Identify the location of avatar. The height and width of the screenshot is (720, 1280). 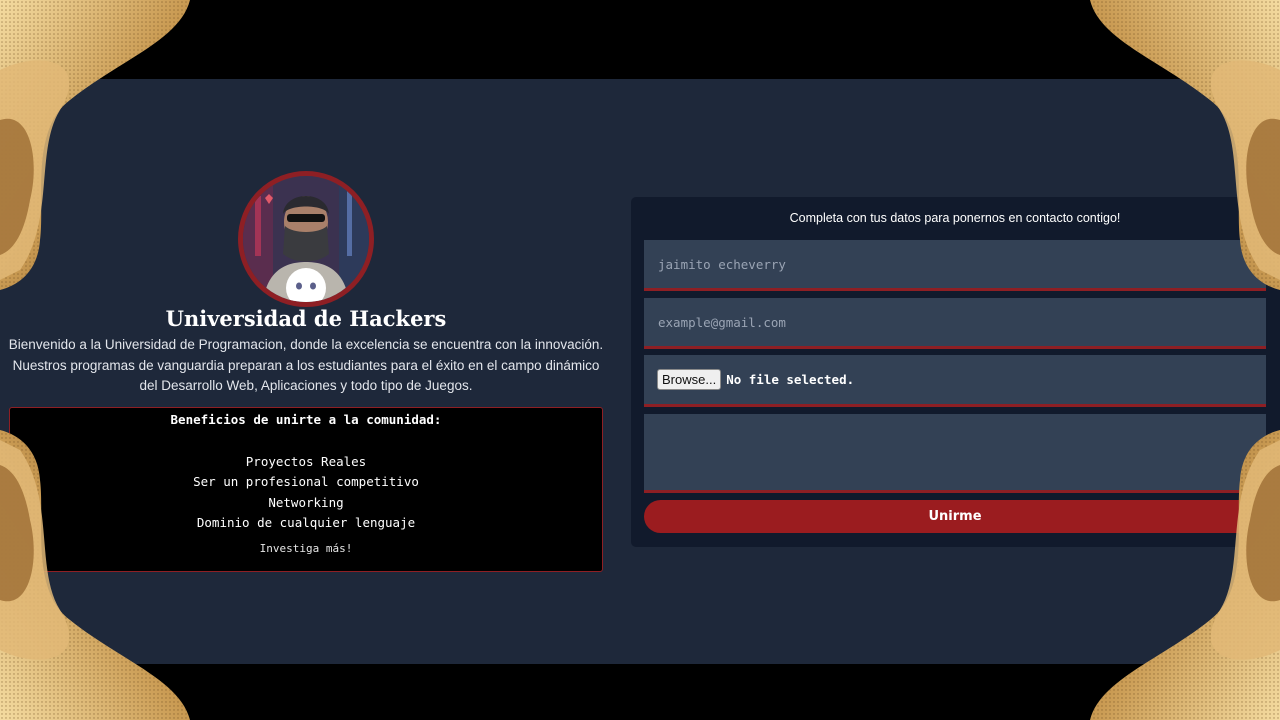
(306, 239).